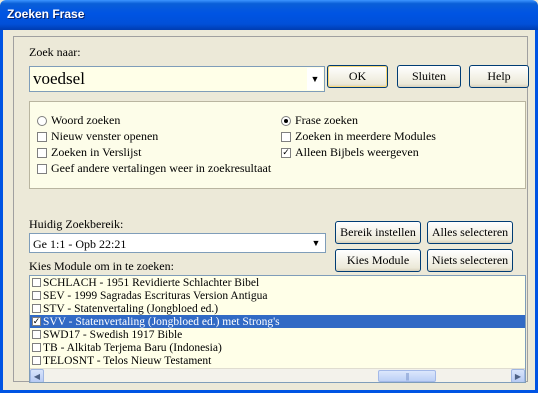  I want to click on close-button: Sluiten, so click(429, 76).